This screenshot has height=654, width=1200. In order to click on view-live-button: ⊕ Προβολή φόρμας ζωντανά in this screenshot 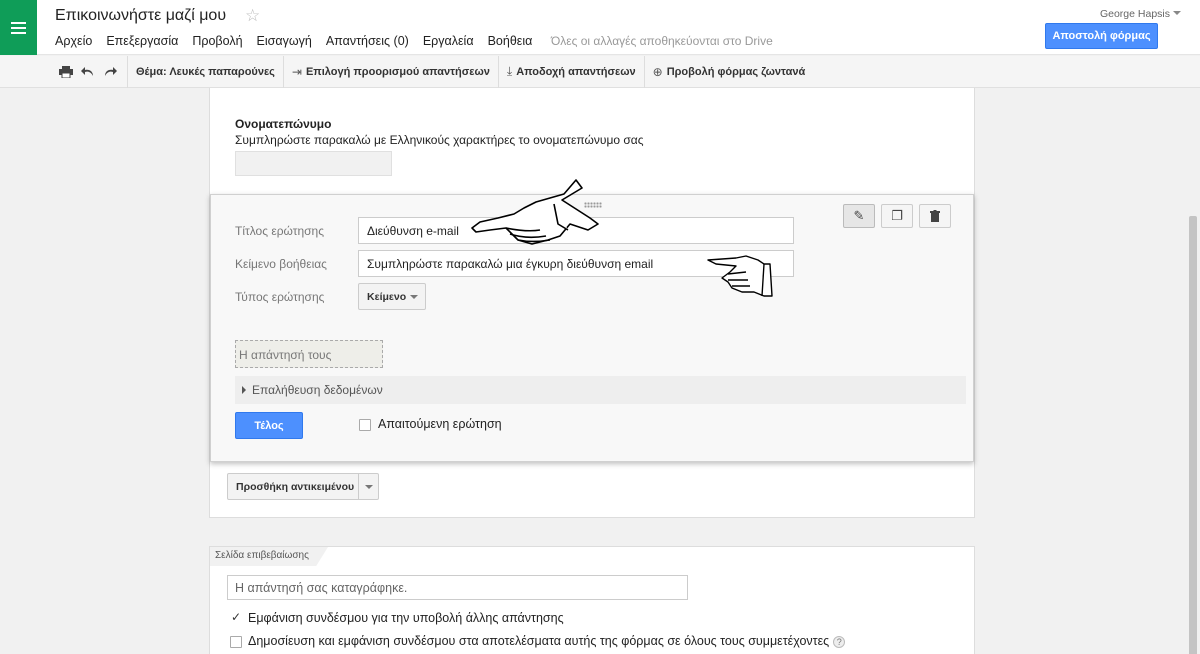, I will do `click(729, 72)`.